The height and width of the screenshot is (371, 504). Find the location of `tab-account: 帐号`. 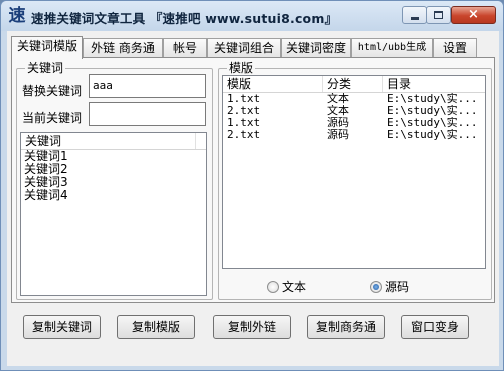

tab-account: 帐号 is located at coordinates (185, 48).